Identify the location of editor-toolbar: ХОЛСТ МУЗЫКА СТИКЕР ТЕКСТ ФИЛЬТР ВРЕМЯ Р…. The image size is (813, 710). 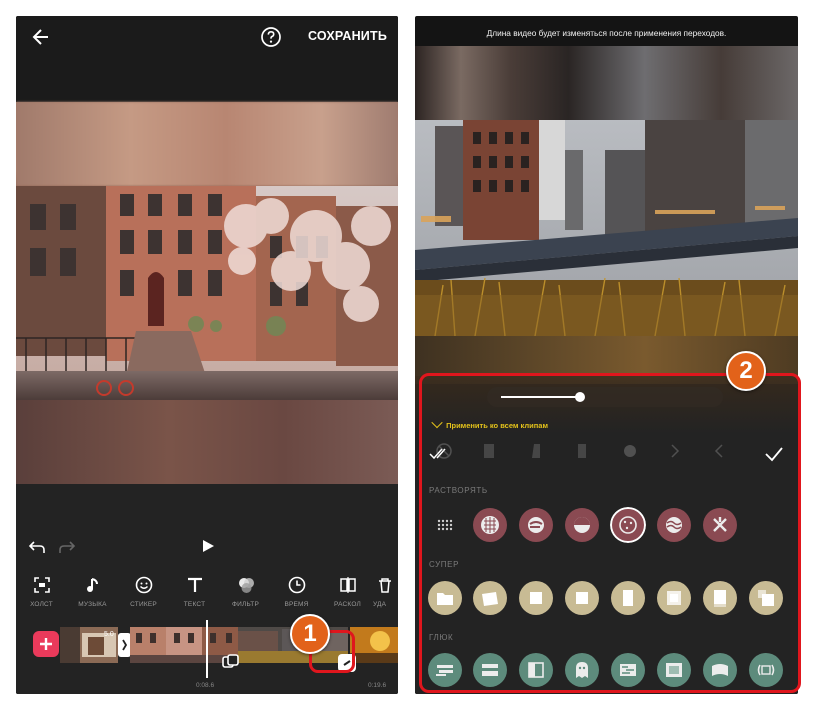
(207, 597).